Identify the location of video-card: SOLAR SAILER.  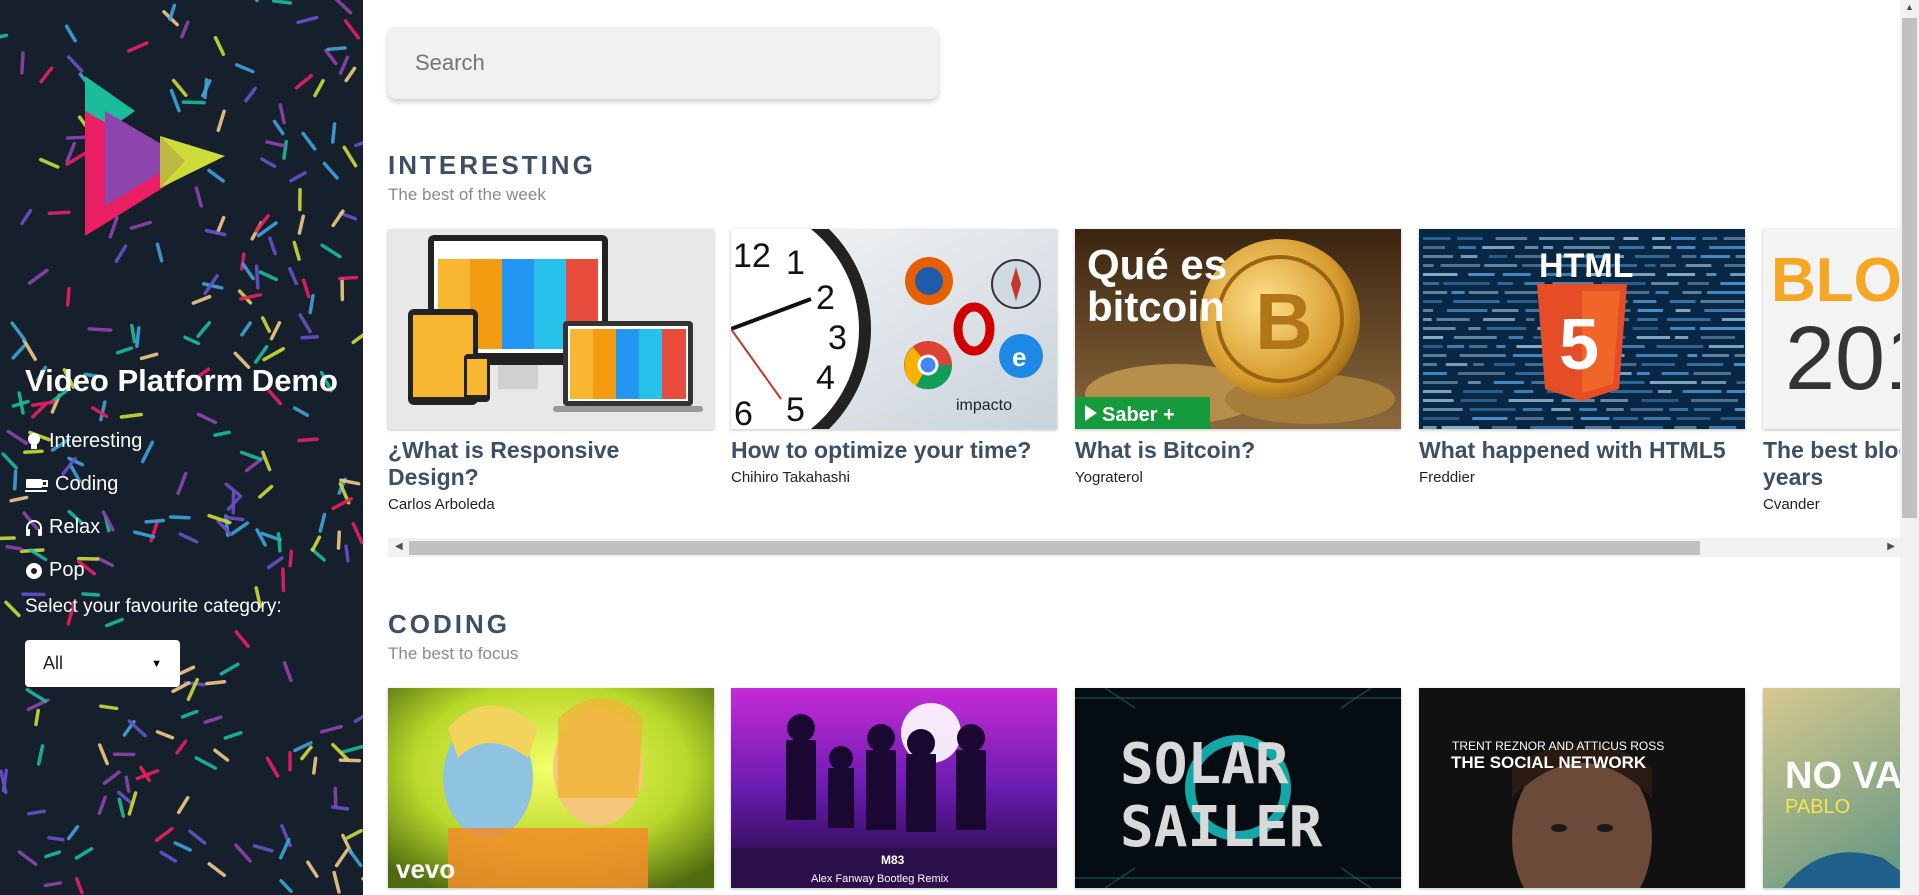
(1238, 788).